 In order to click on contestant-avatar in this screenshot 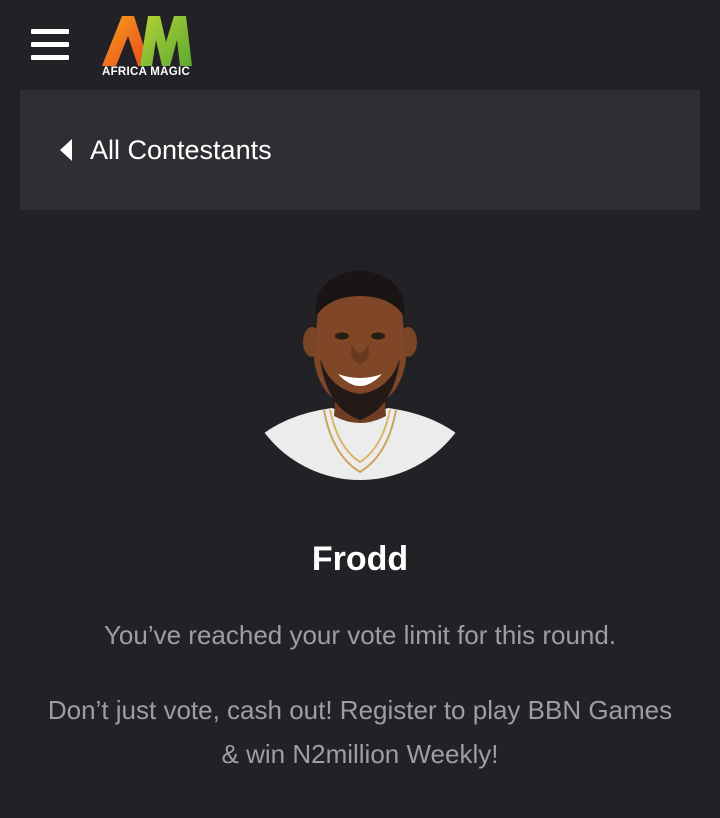, I will do `click(360, 360)`.